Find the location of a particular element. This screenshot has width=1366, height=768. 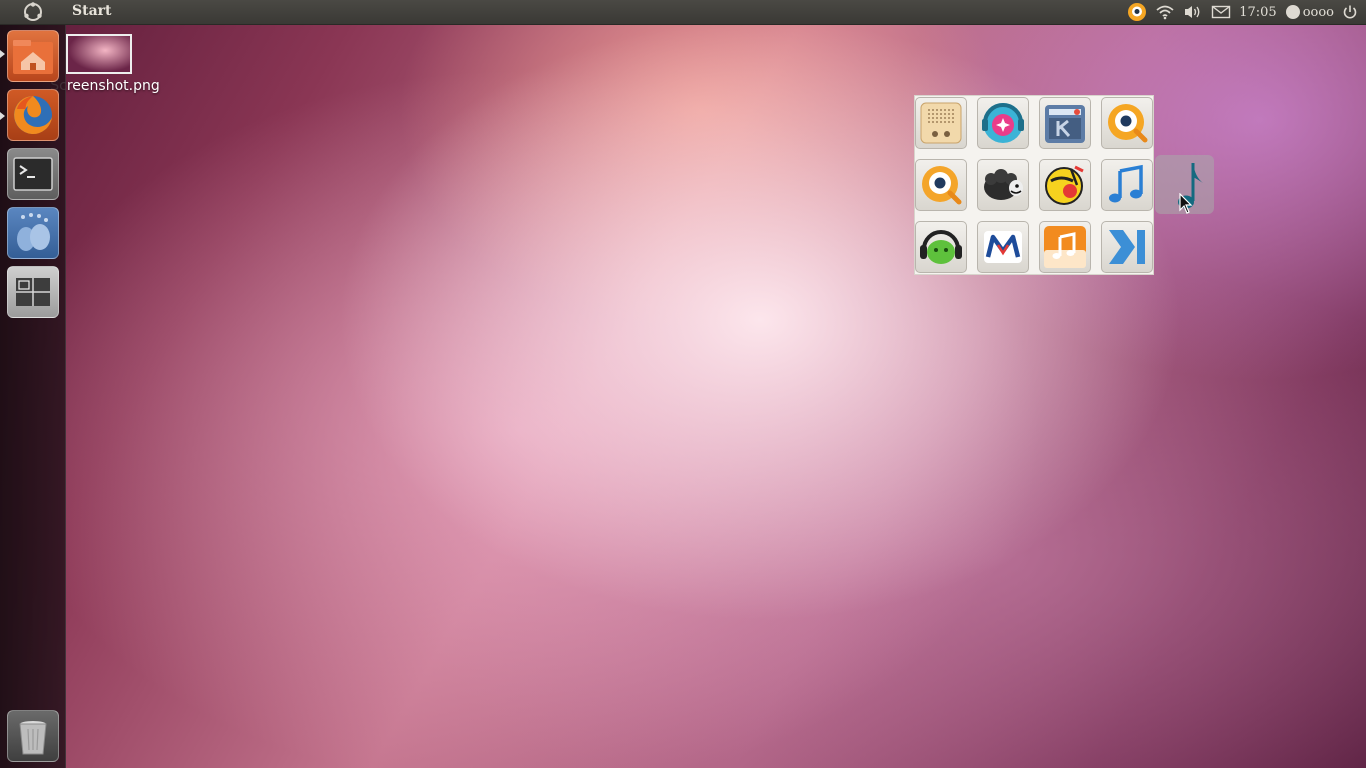

wifi-icon is located at coordinates (1165, 12).